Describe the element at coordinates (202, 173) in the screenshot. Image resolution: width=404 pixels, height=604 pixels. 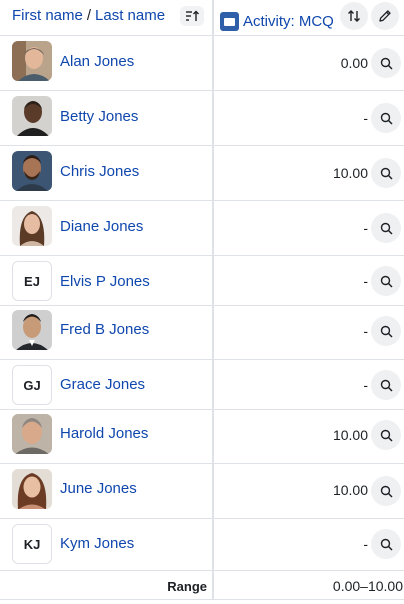
I see `table-row: Chris Jones 10.00` at that location.